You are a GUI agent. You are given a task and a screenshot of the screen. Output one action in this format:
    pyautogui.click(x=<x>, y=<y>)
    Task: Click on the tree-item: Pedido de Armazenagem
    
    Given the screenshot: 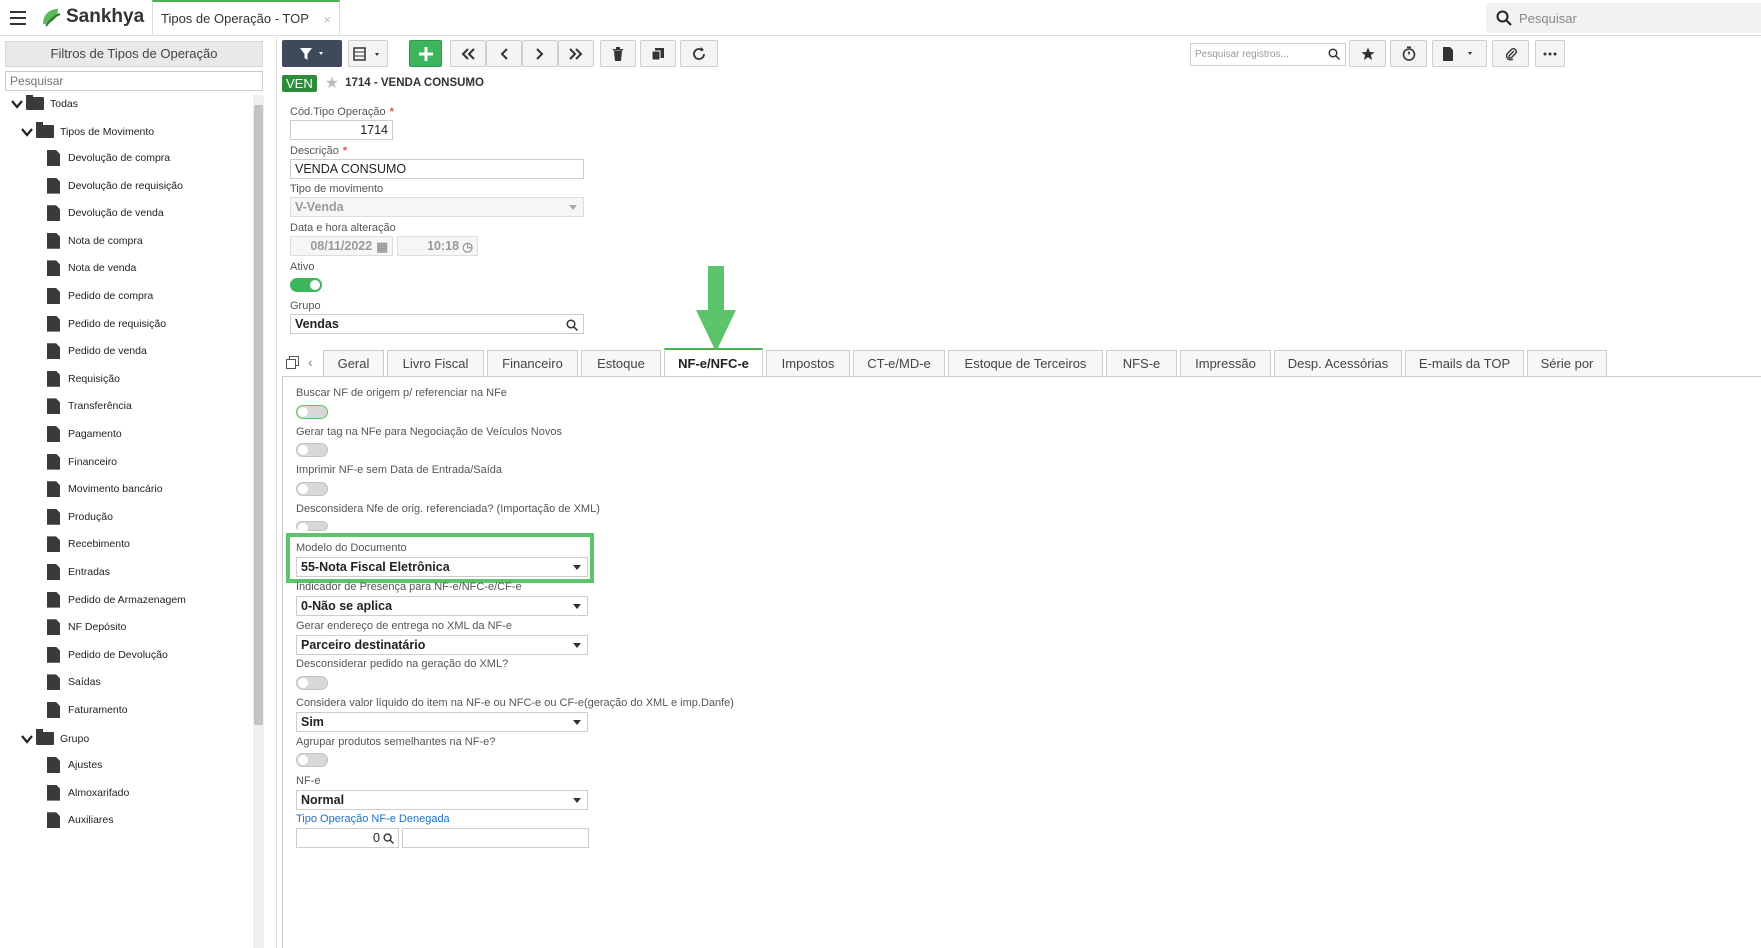 What is the action you would take?
    pyautogui.click(x=116, y=599)
    